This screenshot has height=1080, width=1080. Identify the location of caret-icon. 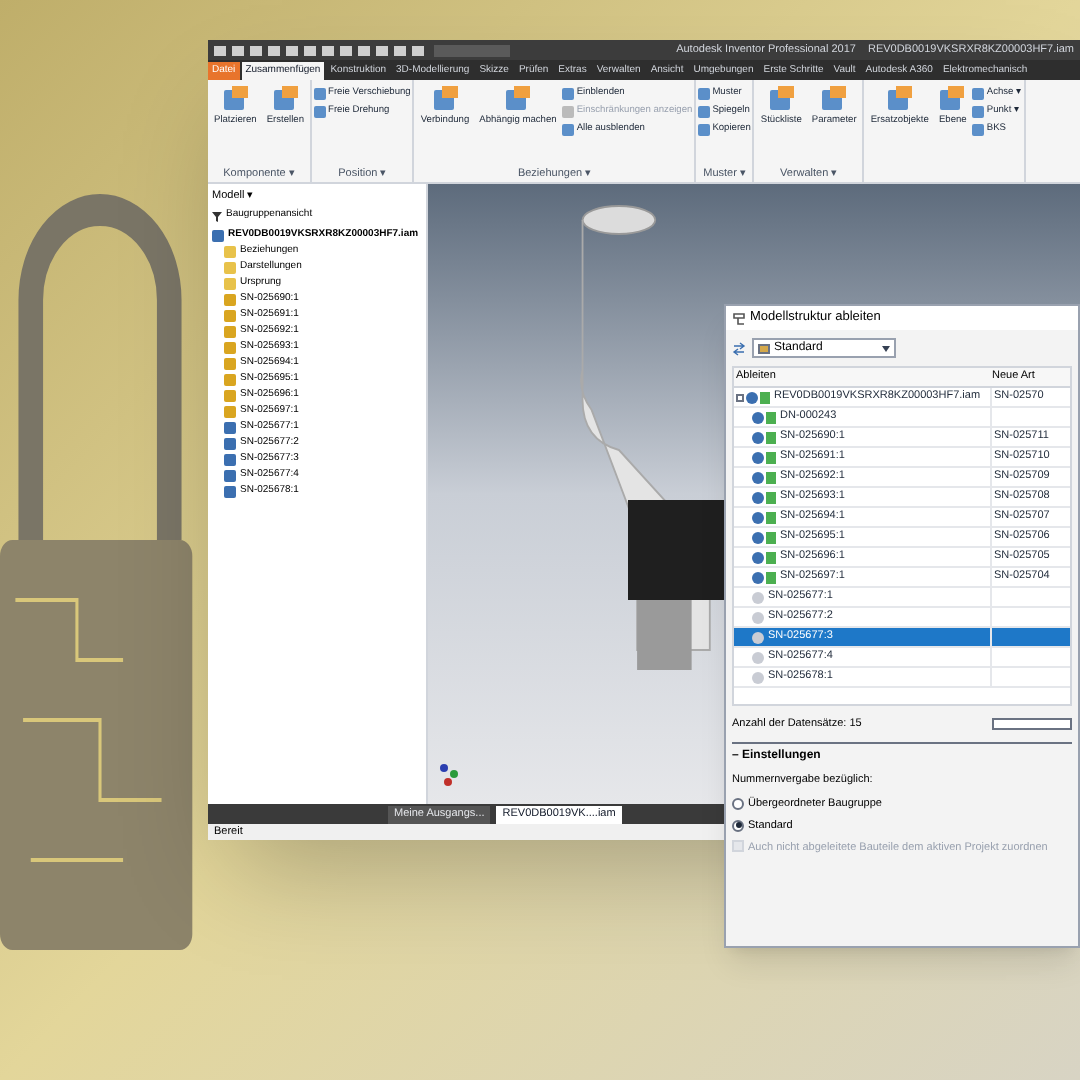
(886, 348).